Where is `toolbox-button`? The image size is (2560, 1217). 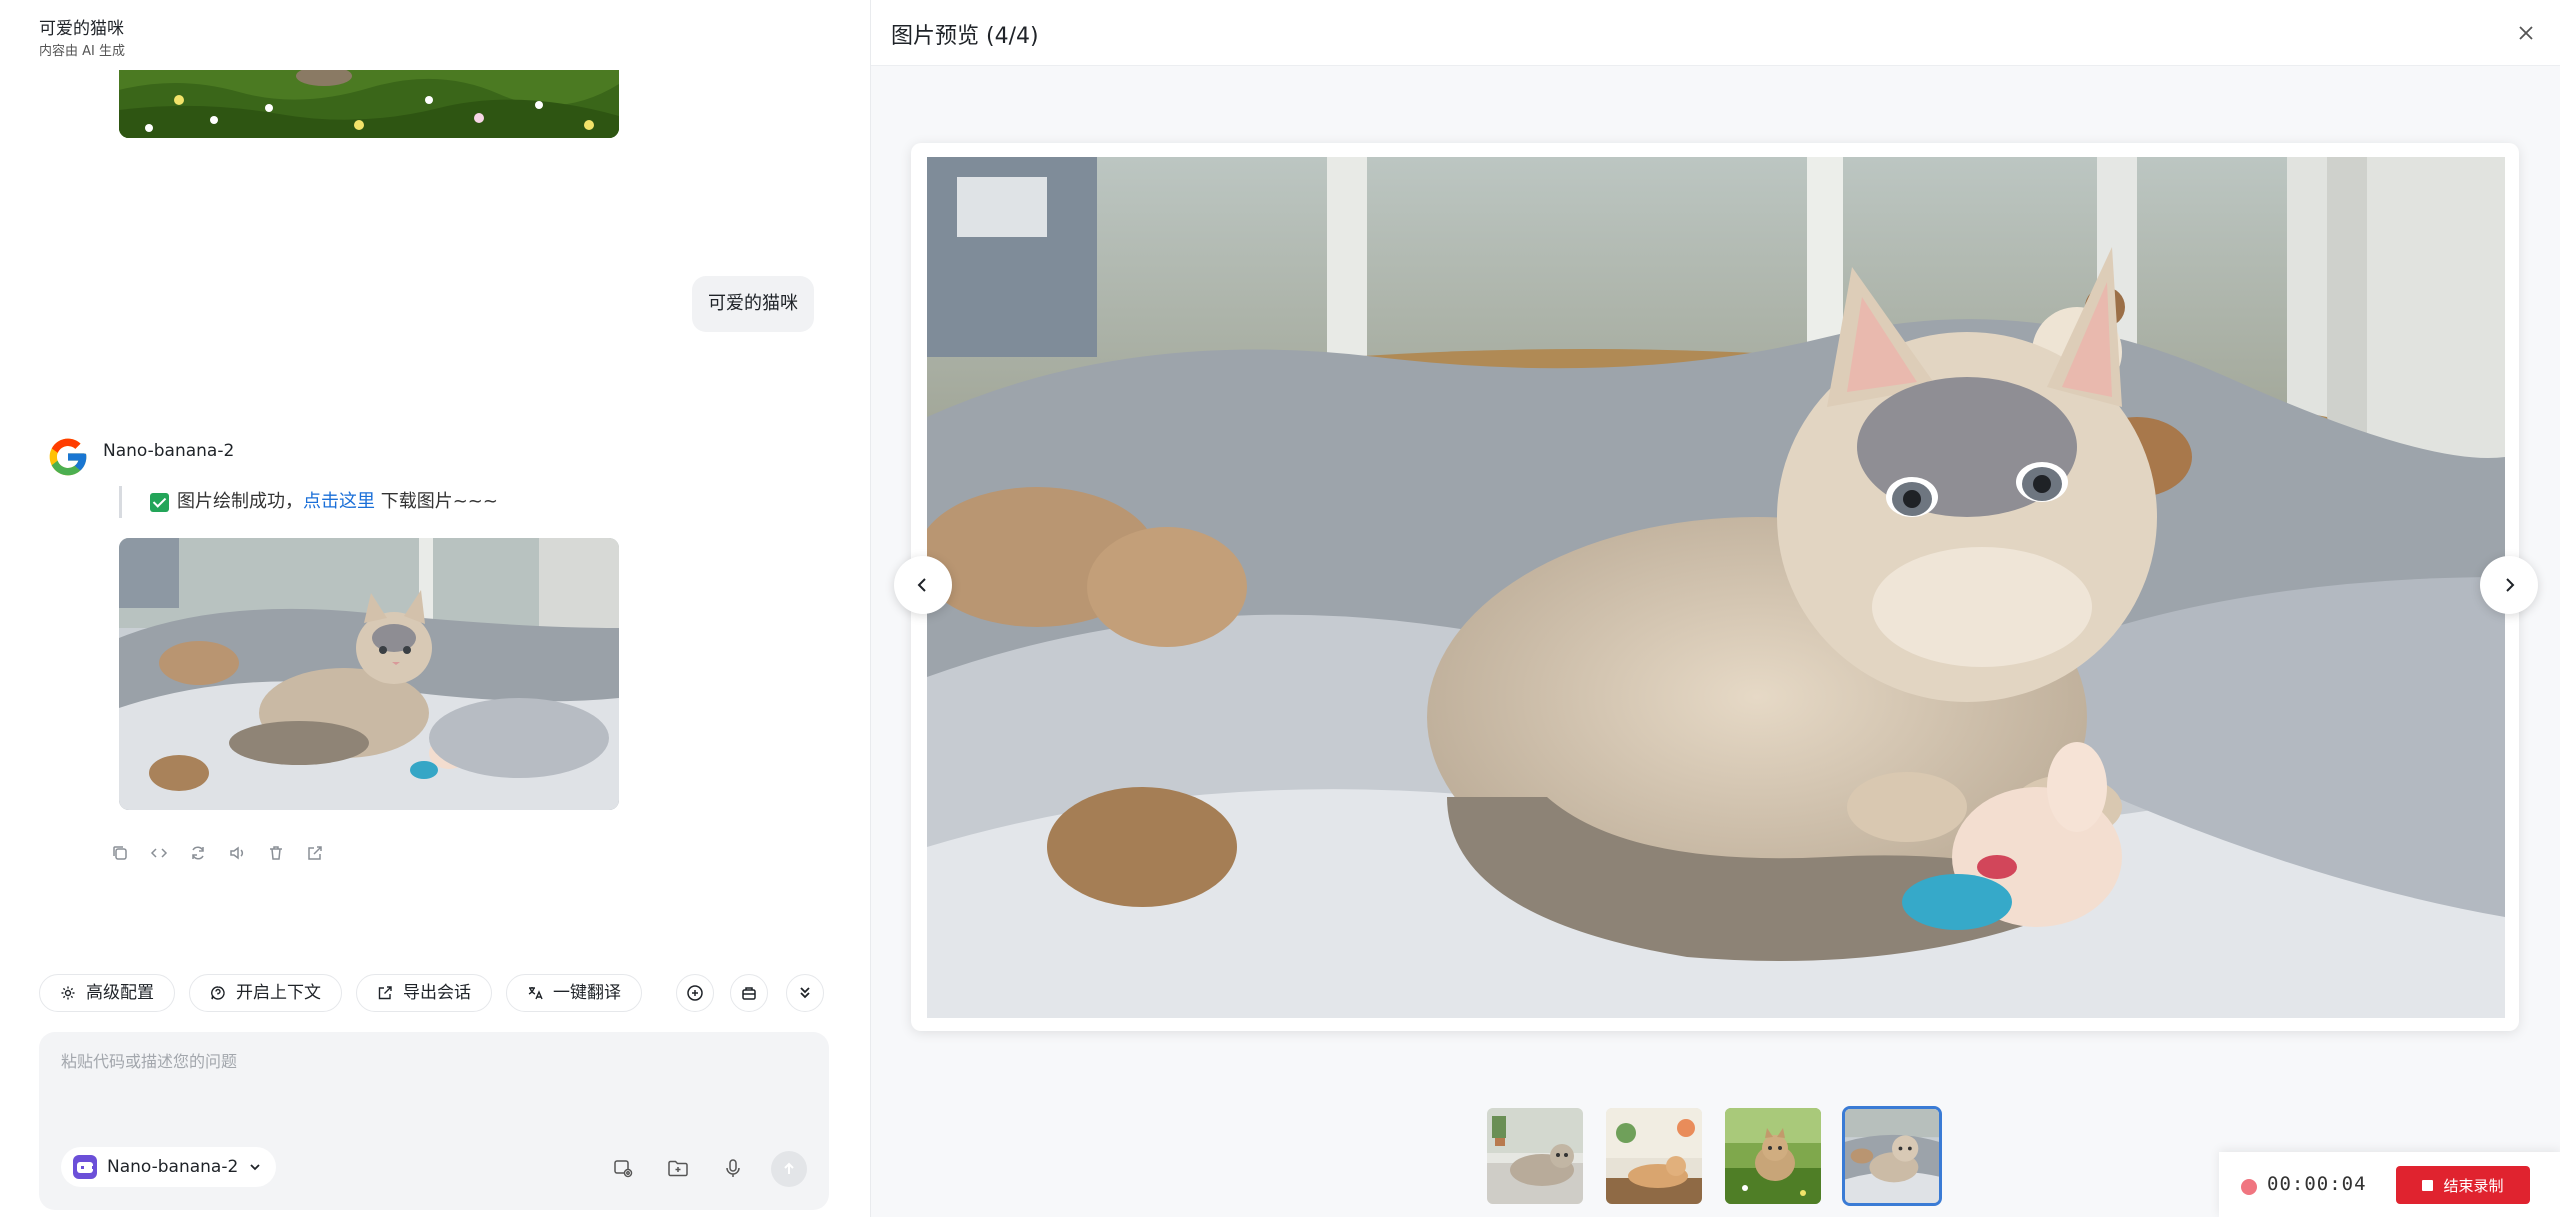
toolbox-button is located at coordinates (749, 993).